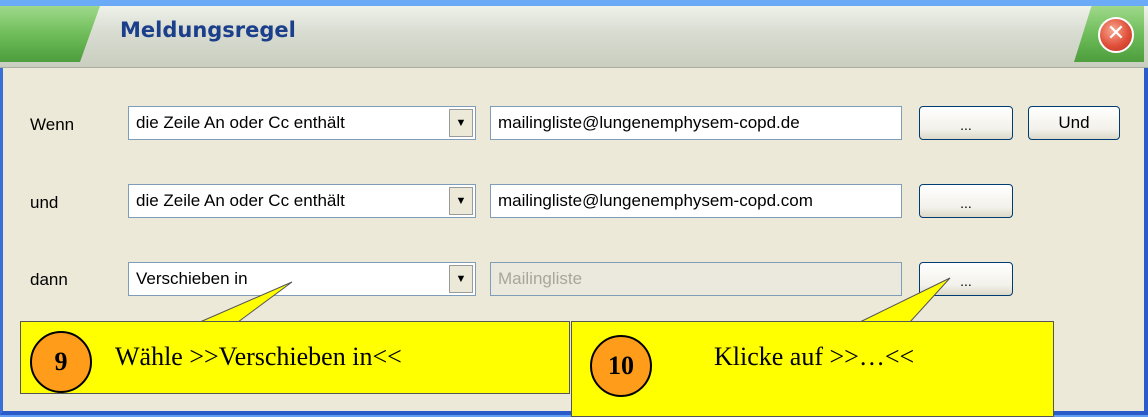 The height and width of the screenshot is (417, 1148). What do you see at coordinates (258, 356) in the screenshot?
I see `callout-9-text: Wähle >>Verschieben in<<` at bounding box center [258, 356].